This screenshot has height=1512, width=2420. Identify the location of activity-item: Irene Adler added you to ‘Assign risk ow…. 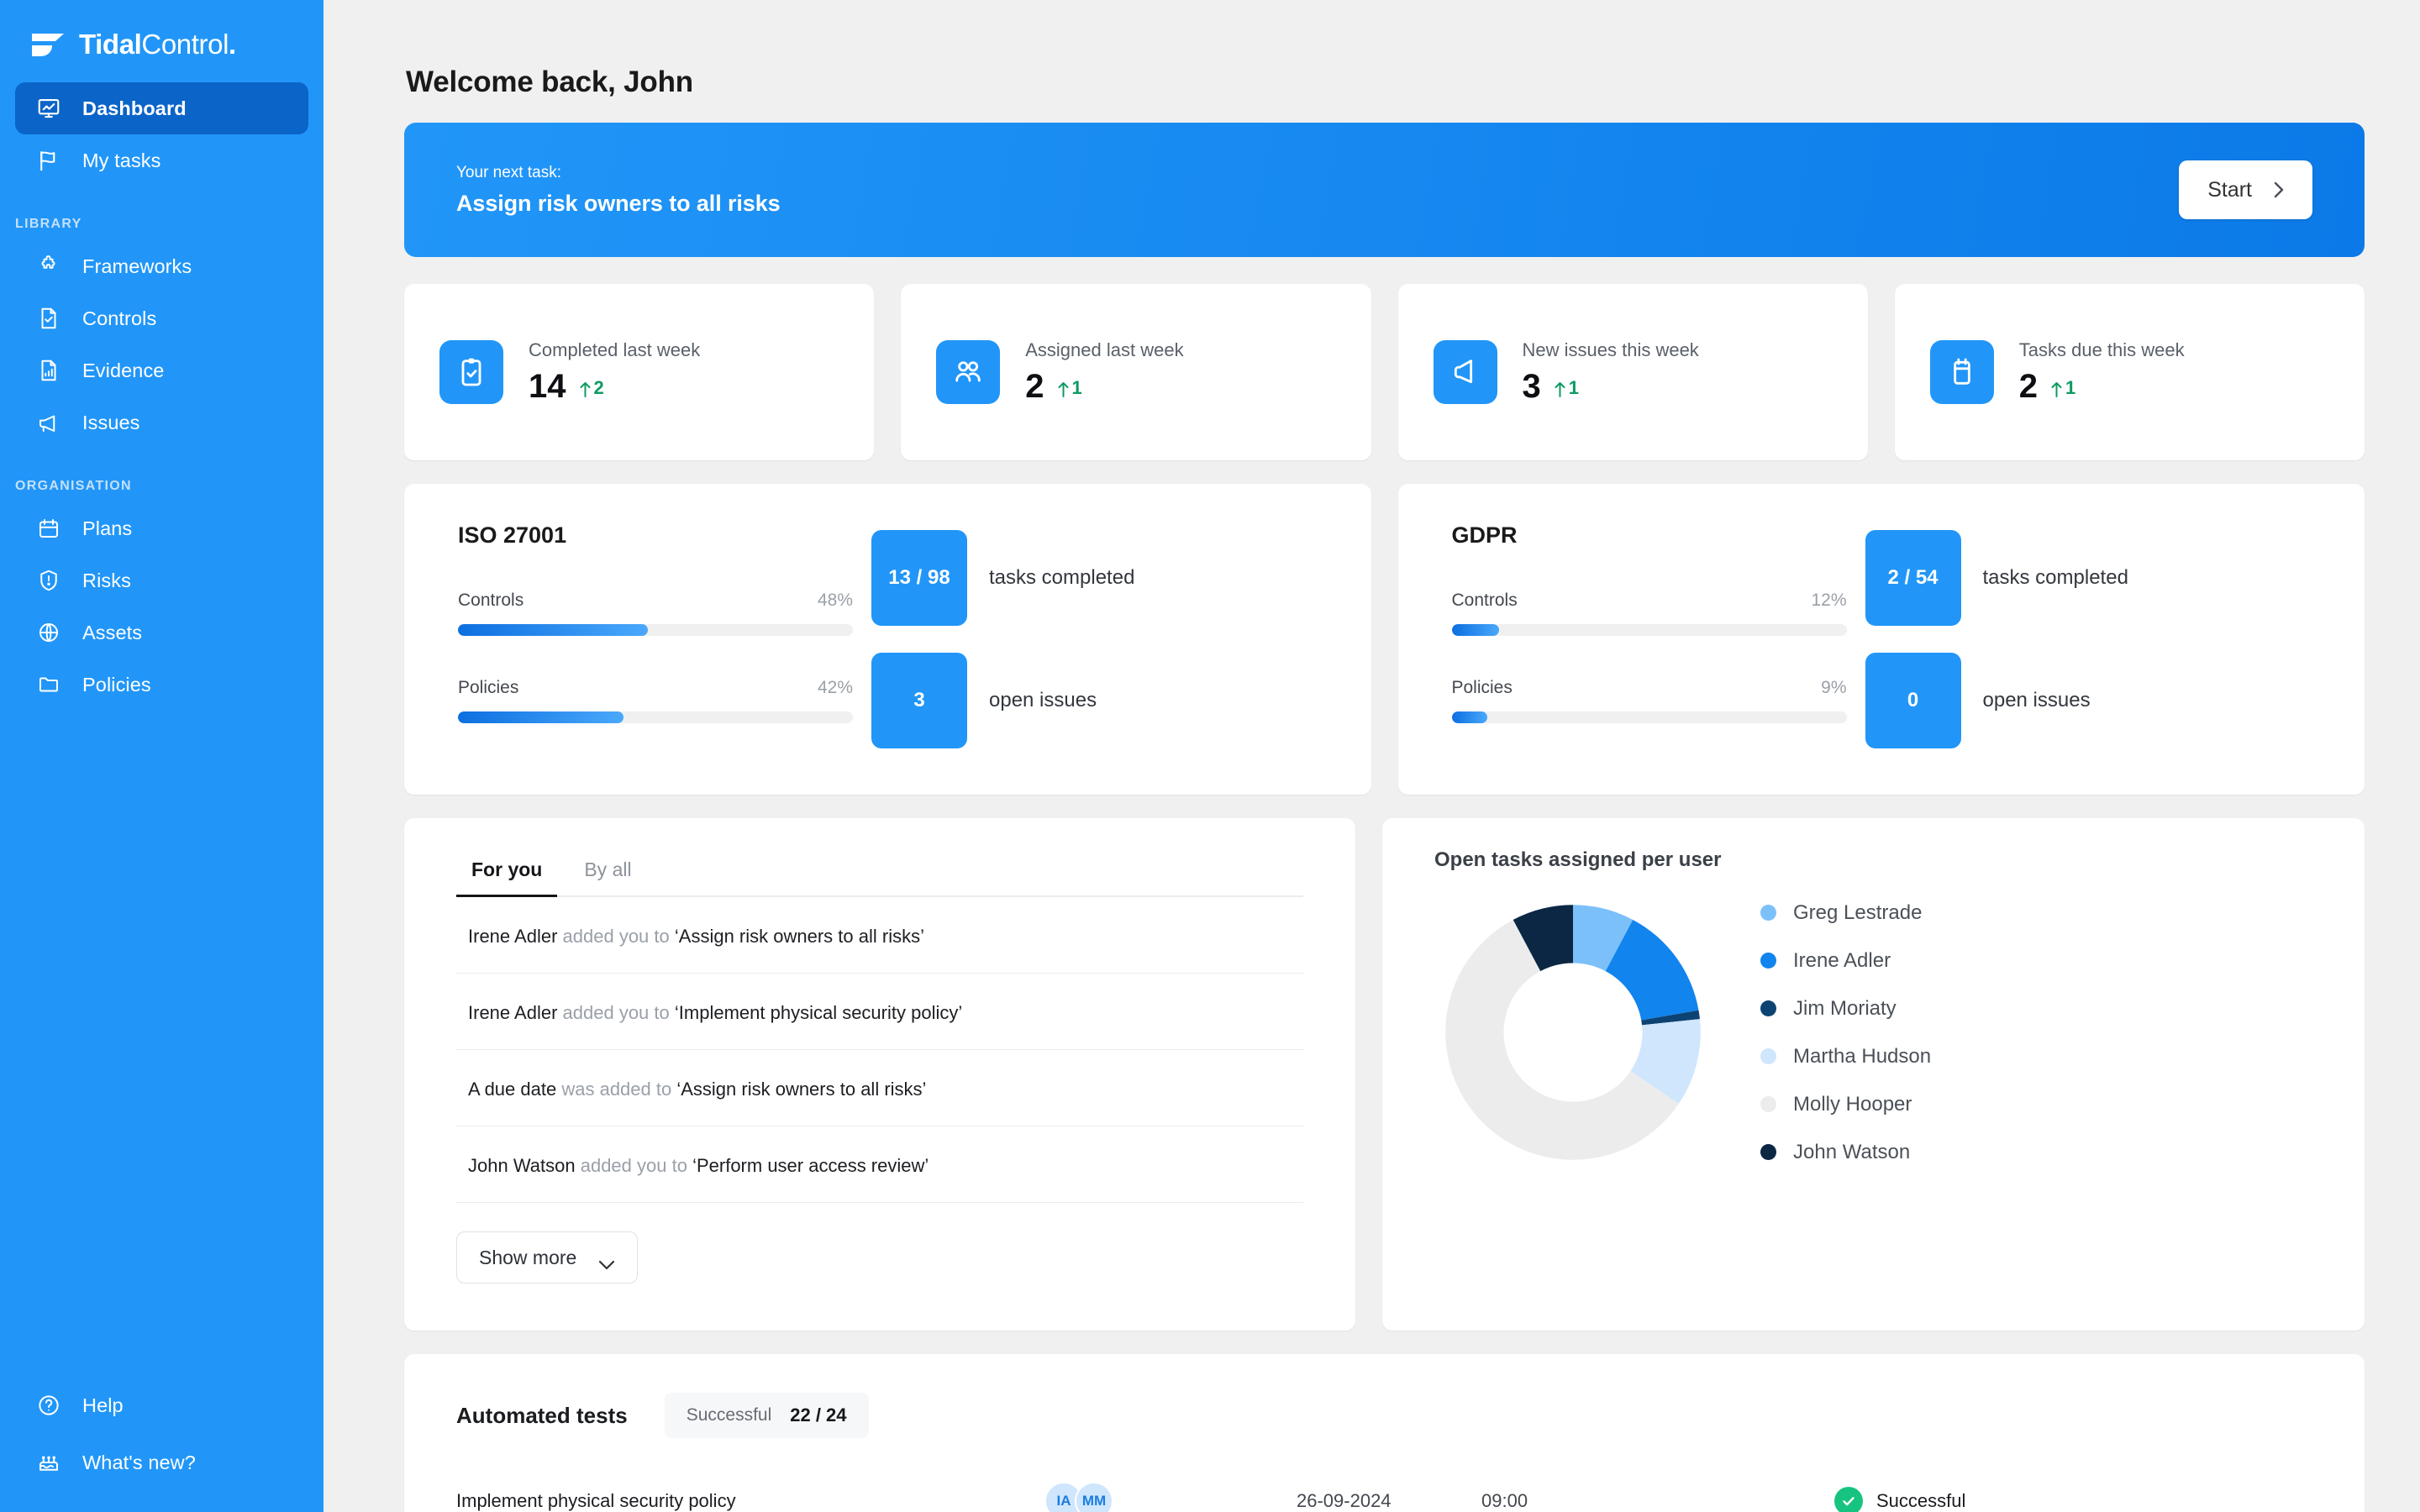
(879, 935).